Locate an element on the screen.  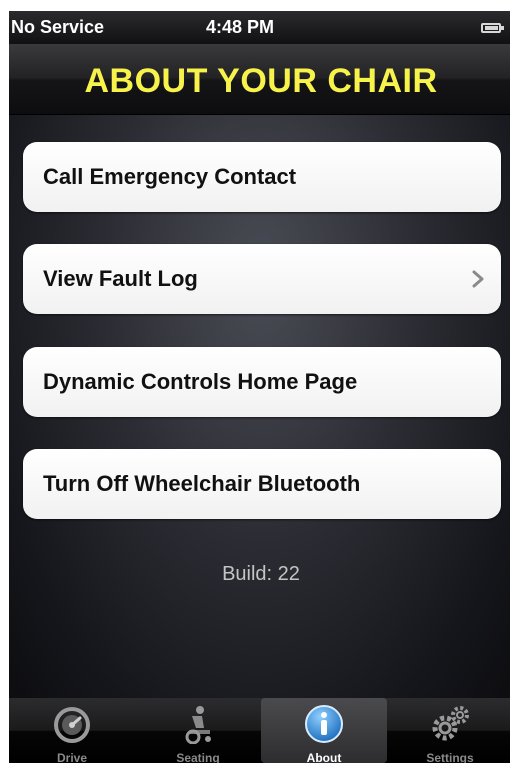
status-time: 4:48 PM is located at coordinates (240, 27).